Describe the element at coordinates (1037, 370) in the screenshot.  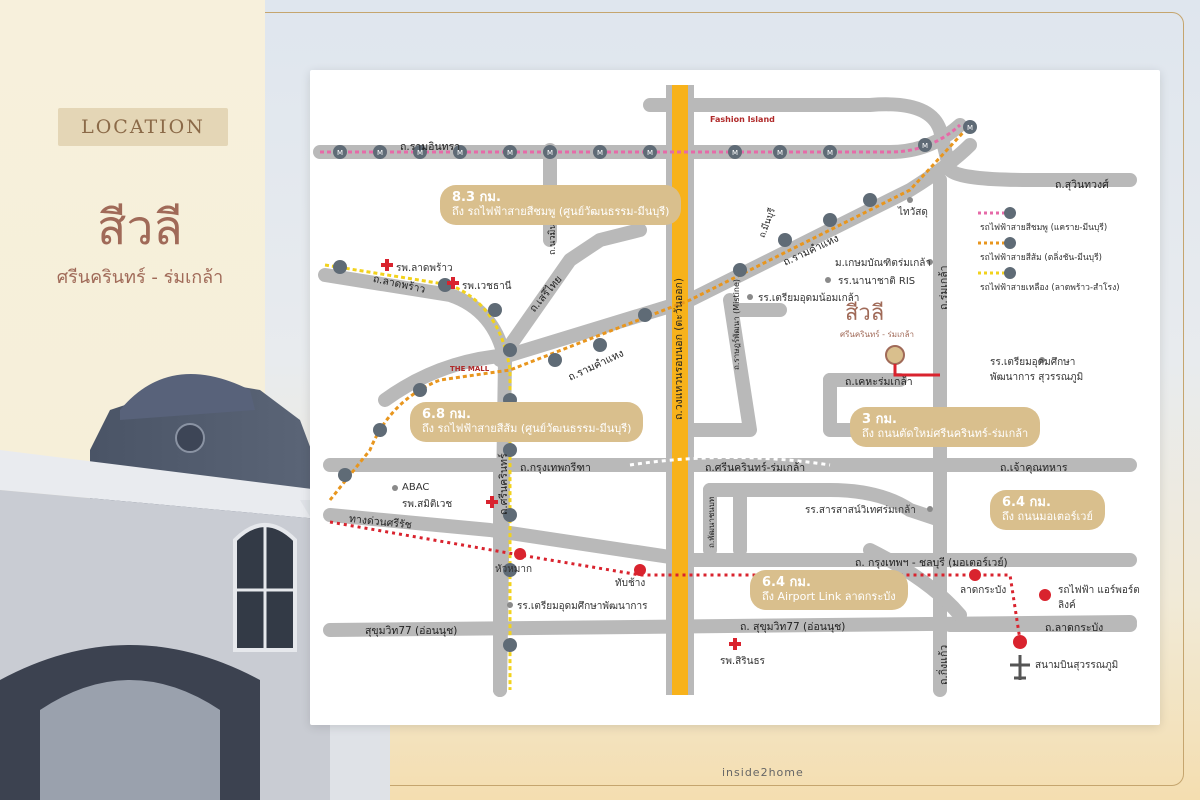
I see `label-triam-phatthanakan-n: รร.เตรียมอุดมศึกษา พัฒนาการ สุวรรณภูมิ` at that location.